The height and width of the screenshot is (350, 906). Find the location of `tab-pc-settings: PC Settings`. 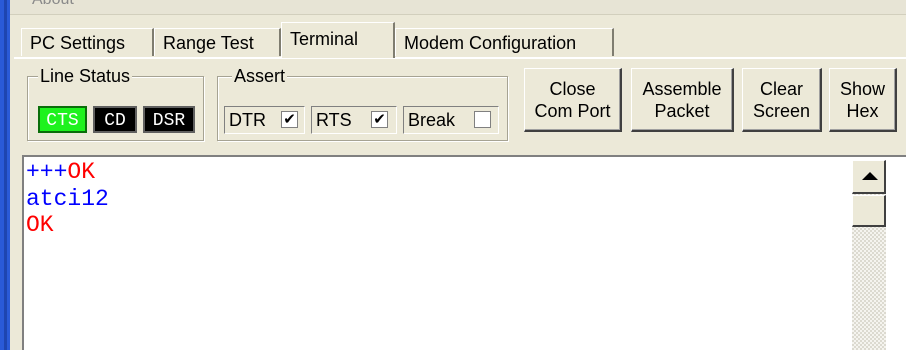

tab-pc-settings: PC Settings is located at coordinates (87, 42).